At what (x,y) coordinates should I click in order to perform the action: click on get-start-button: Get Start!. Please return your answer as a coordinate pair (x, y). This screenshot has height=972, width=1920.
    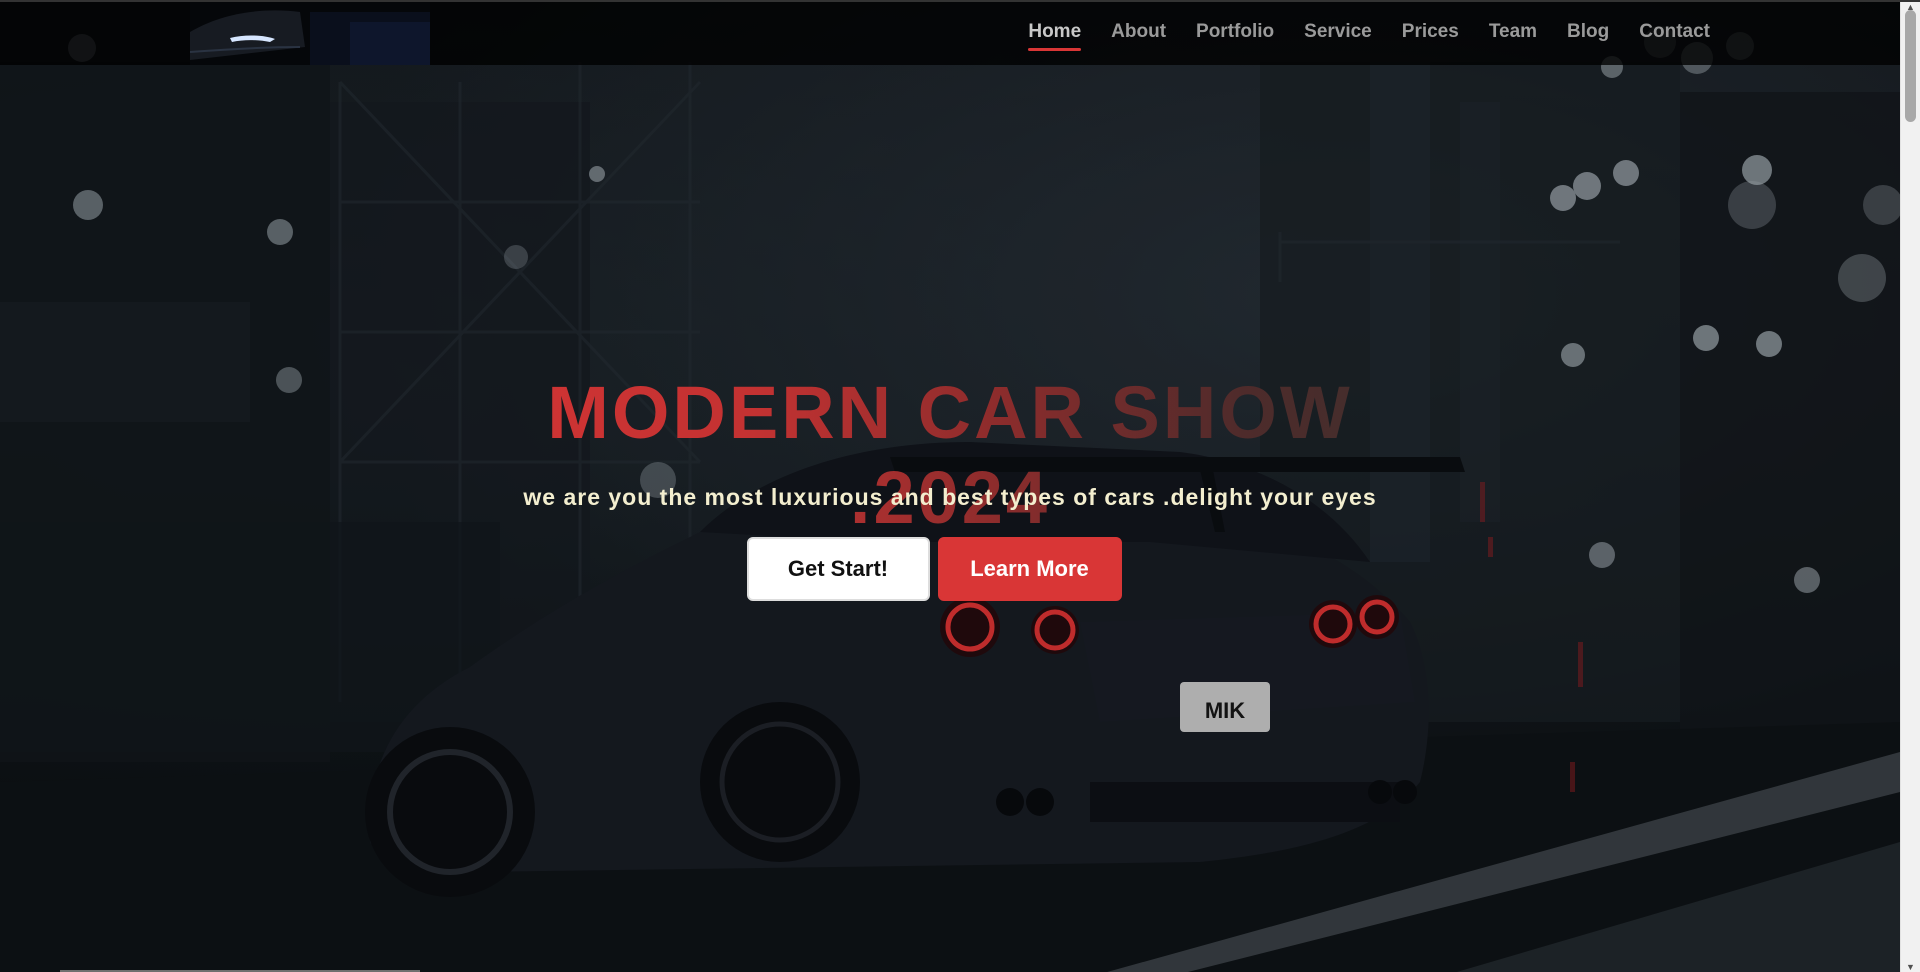
    Looking at the image, I should click on (838, 569).